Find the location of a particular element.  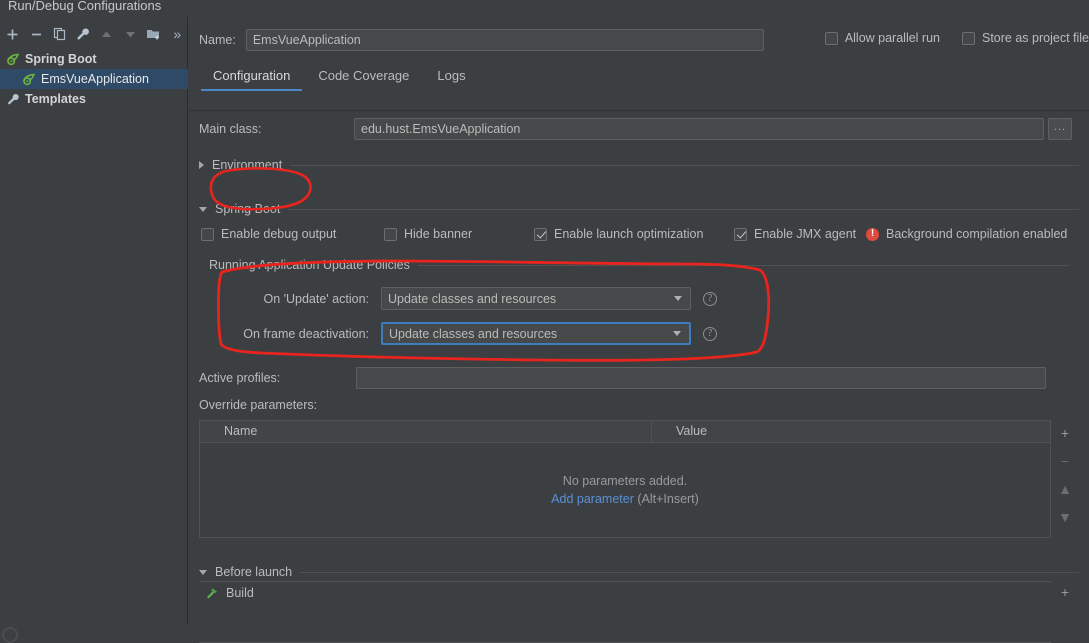

environment-group-label: Environment is located at coordinates (247, 165).